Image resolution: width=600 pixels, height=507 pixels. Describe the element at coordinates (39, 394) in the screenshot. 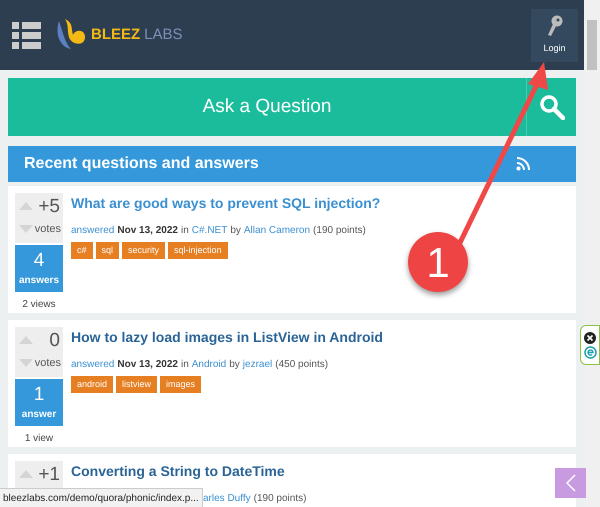

I see `answer-count: 1` at that location.